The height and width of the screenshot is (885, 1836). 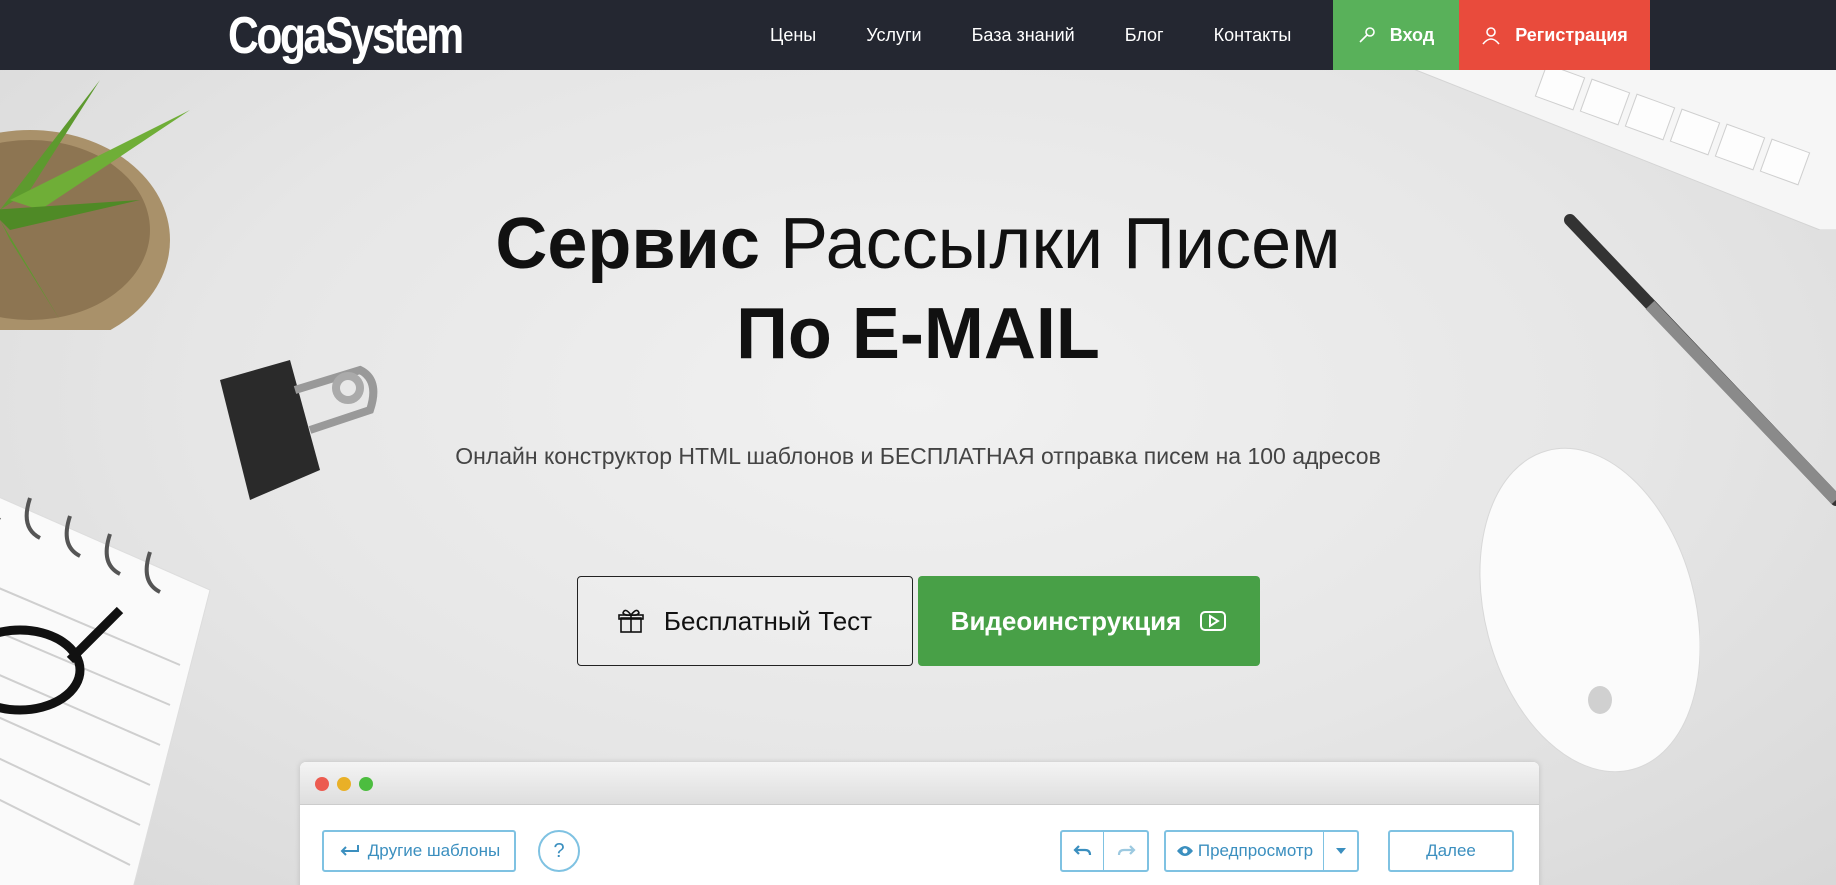 What do you see at coordinates (1144, 35) in the screenshot?
I see `nav-link-blog: Блог` at bounding box center [1144, 35].